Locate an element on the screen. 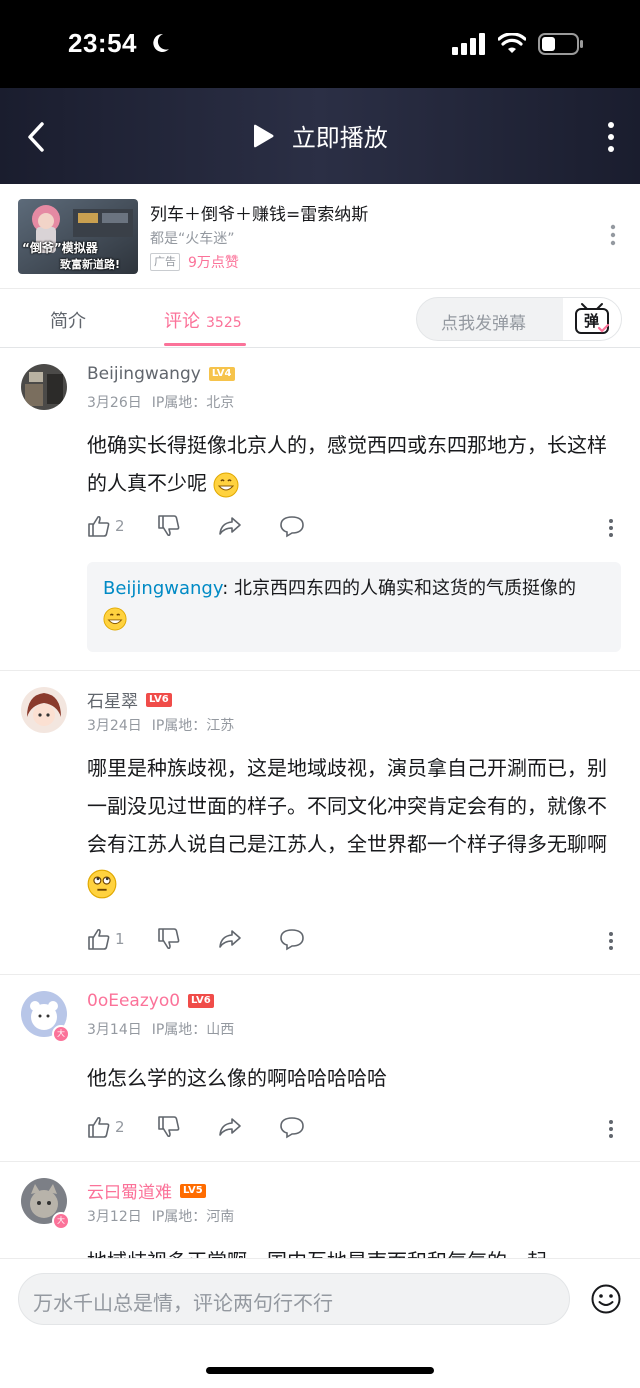  username-text: 云曰蜀道难 is located at coordinates (129, 1193).